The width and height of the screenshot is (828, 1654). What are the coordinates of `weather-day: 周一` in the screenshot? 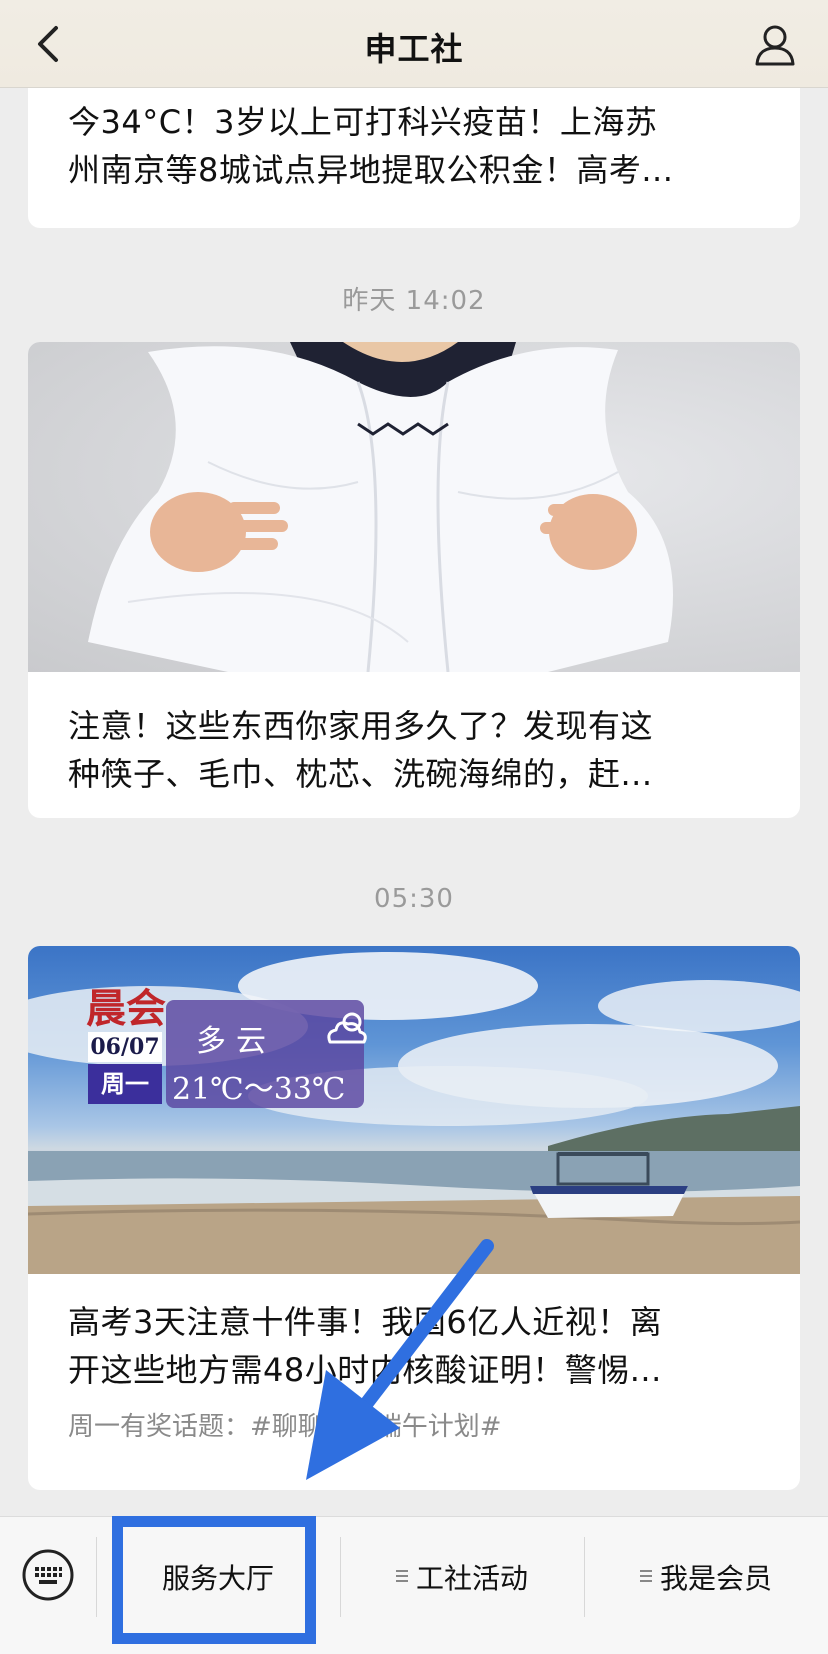 It's located at (125, 1084).